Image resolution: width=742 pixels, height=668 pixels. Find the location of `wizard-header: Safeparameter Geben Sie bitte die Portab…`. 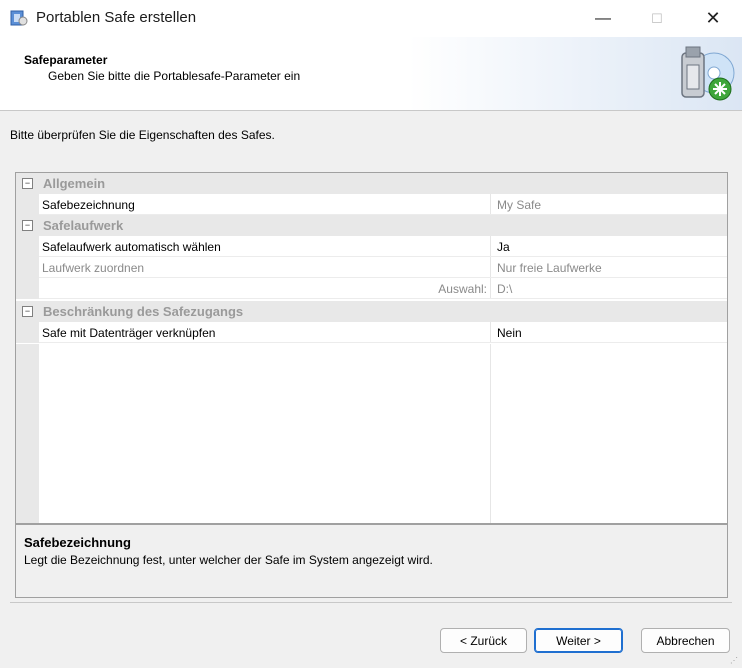

wizard-header: Safeparameter Geben Sie bitte die Portab… is located at coordinates (371, 74).